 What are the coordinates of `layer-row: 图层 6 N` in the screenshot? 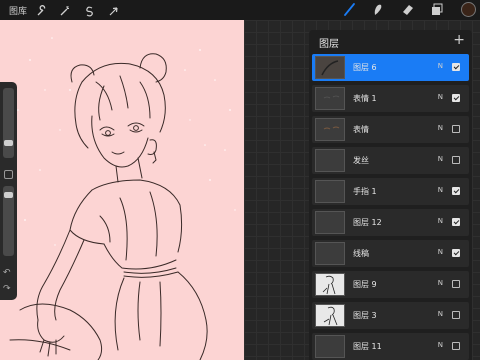 It's located at (390, 67).